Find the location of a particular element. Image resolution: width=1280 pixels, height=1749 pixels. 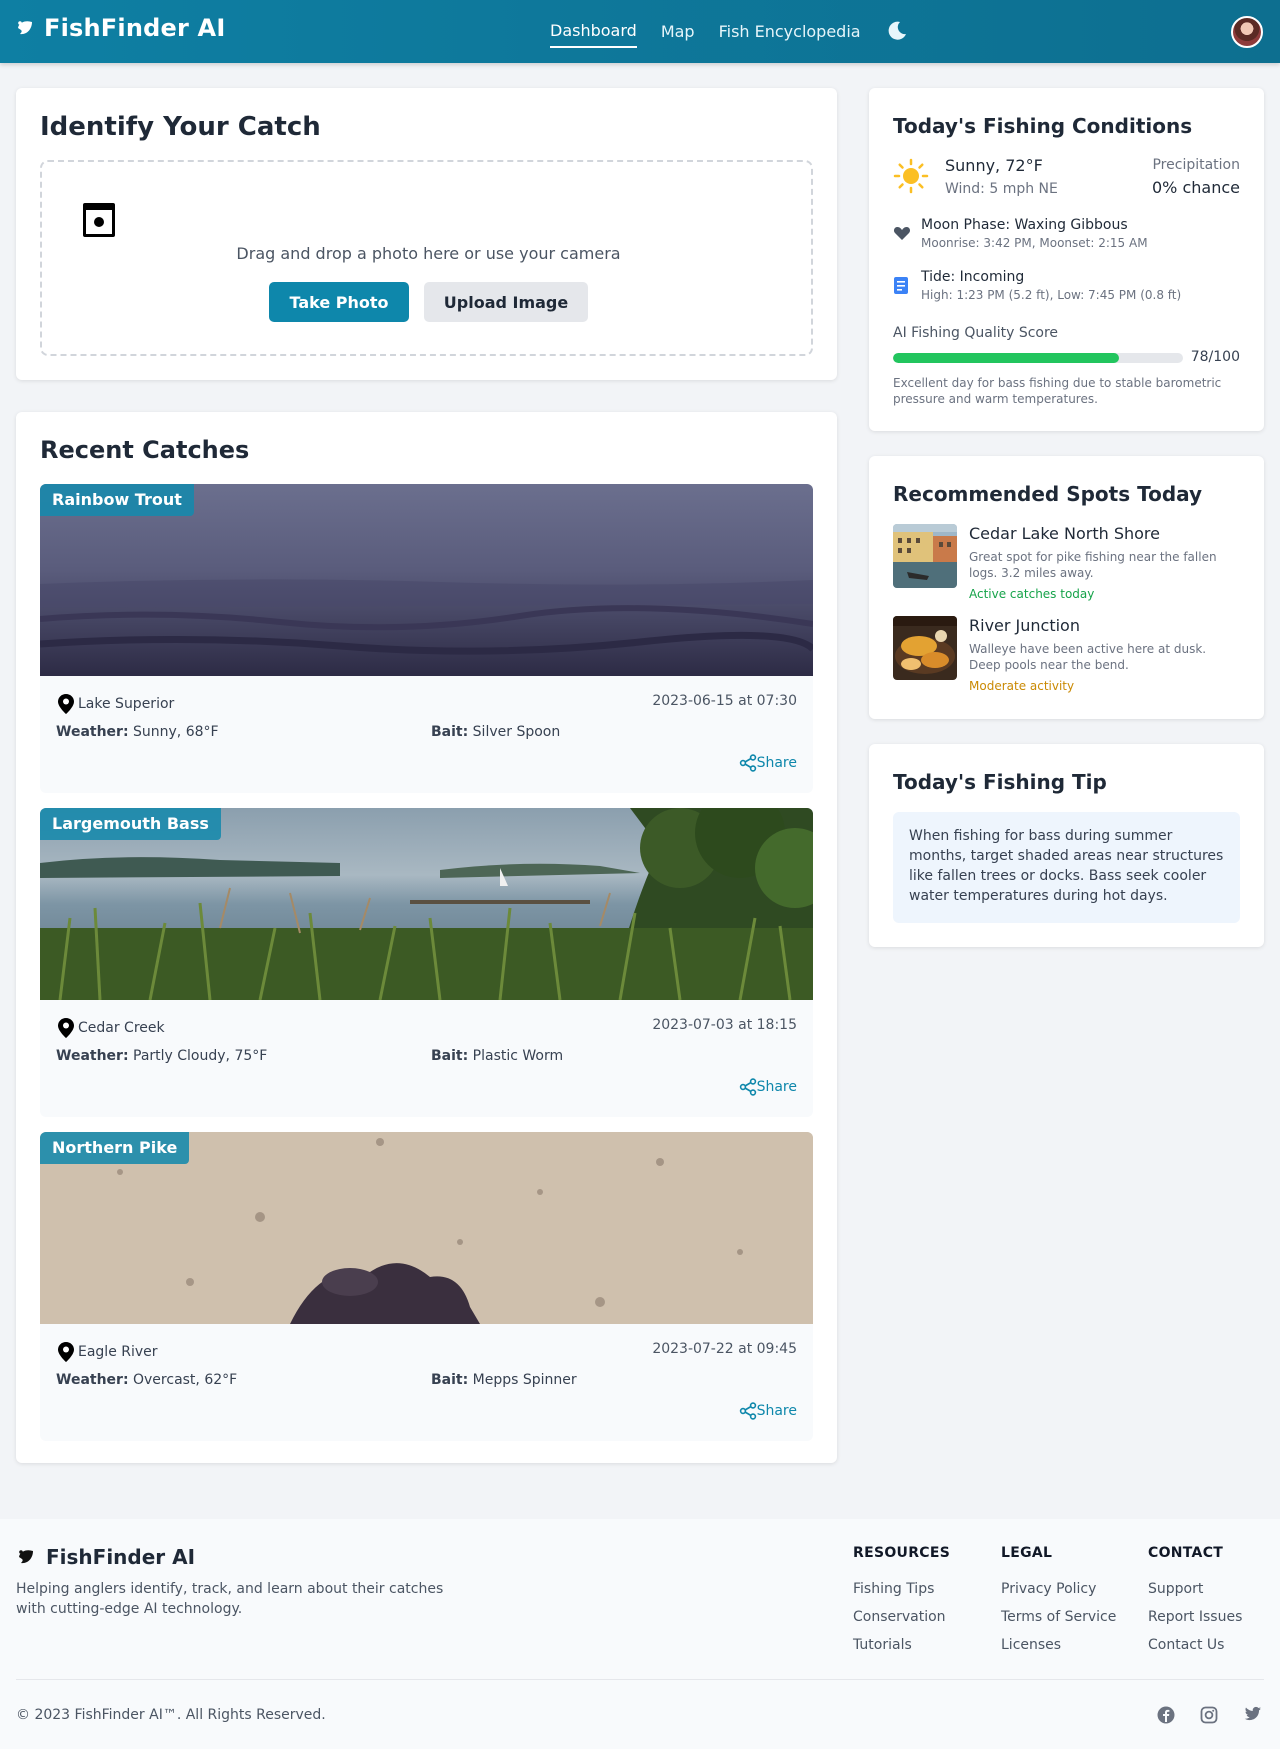

app-name: FishFinder AI is located at coordinates (135, 28).